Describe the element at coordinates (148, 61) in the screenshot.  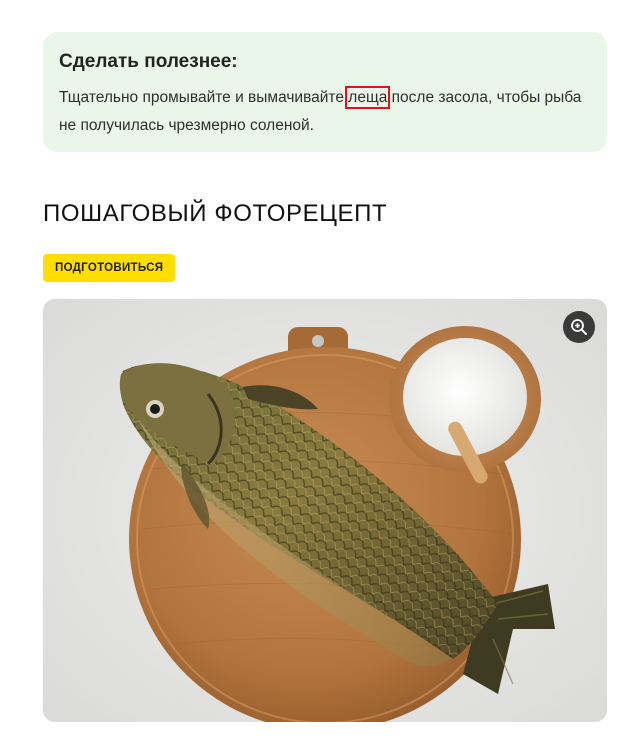
I see `tip-title: Сделать полезнее:` at that location.